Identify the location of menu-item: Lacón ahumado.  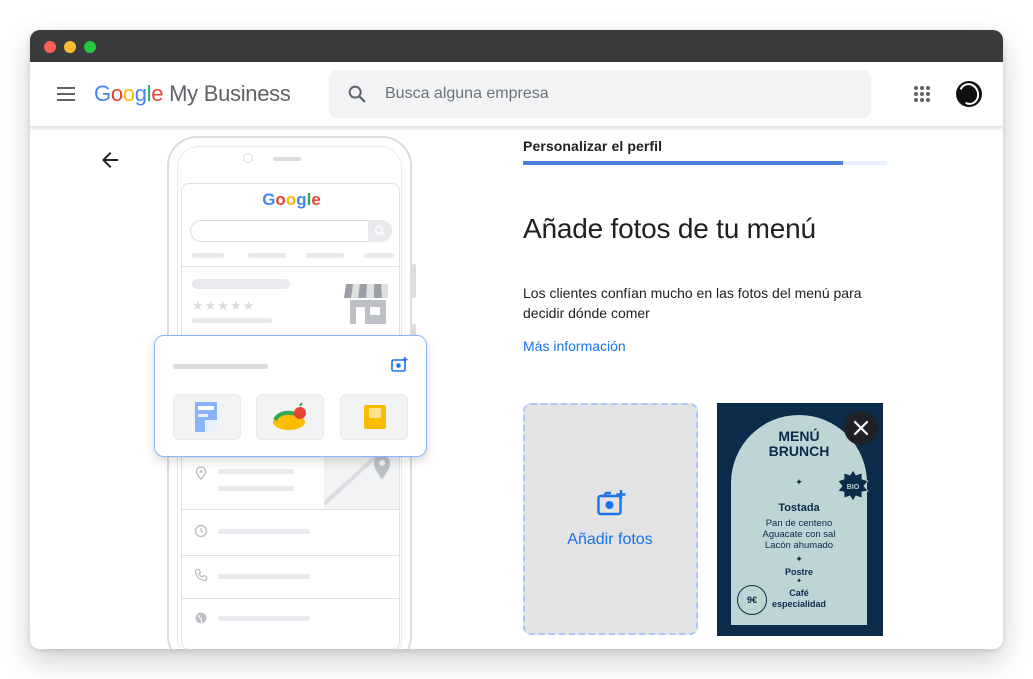
(799, 545).